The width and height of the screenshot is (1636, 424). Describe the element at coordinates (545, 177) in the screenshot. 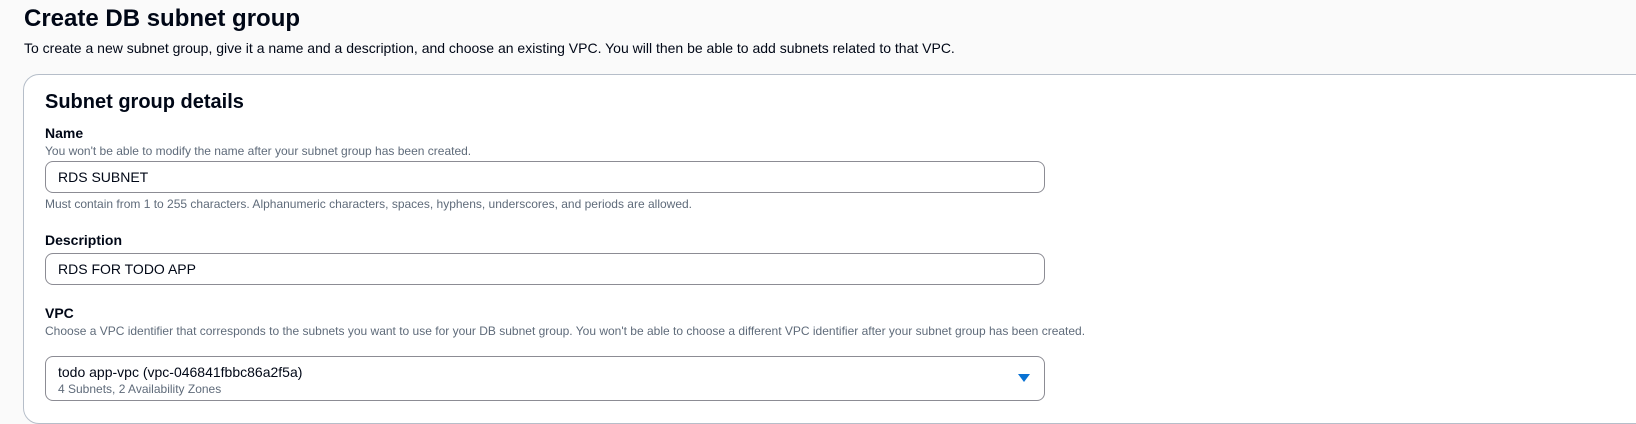

I see `name-input` at that location.